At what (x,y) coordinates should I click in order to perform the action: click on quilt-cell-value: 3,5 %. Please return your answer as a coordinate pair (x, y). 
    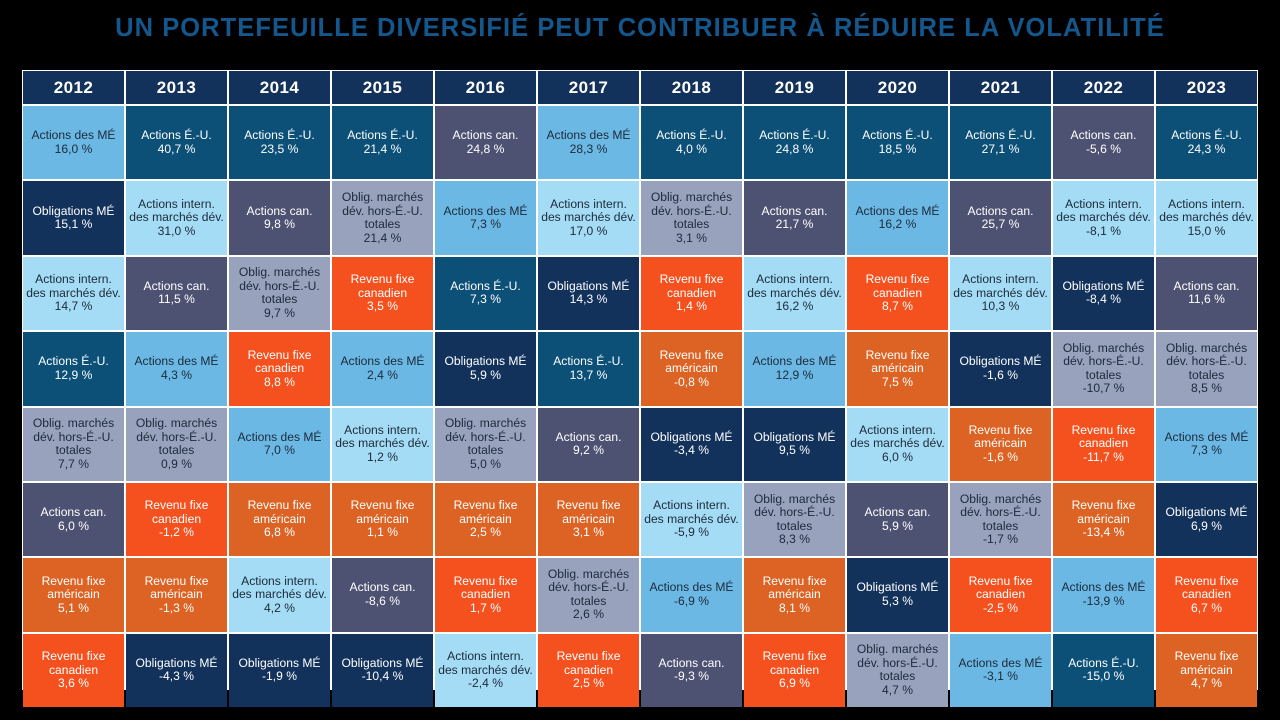
    Looking at the image, I should click on (382, 306).